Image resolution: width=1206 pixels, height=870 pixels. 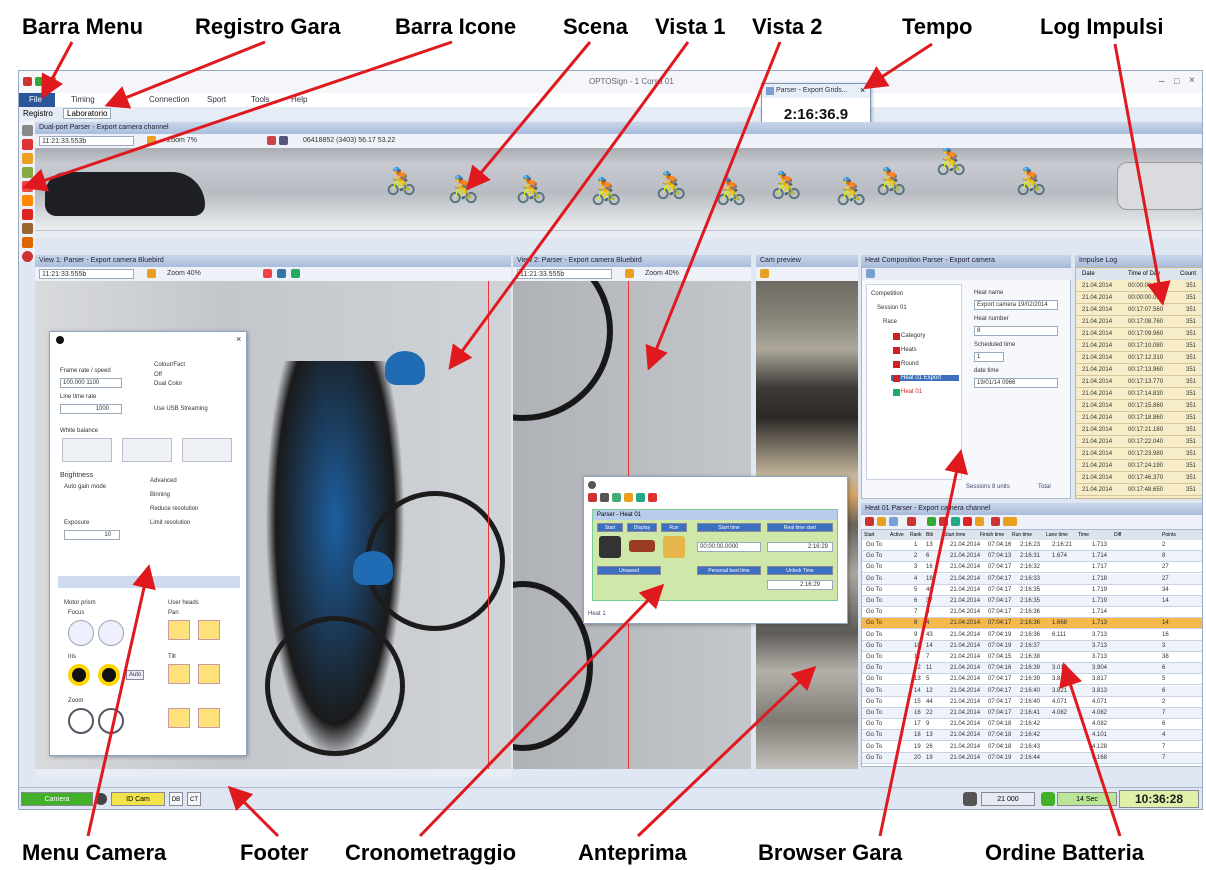 I want to click on crono-start-field: 00:00:00.0000, so click(x=729, y=547).